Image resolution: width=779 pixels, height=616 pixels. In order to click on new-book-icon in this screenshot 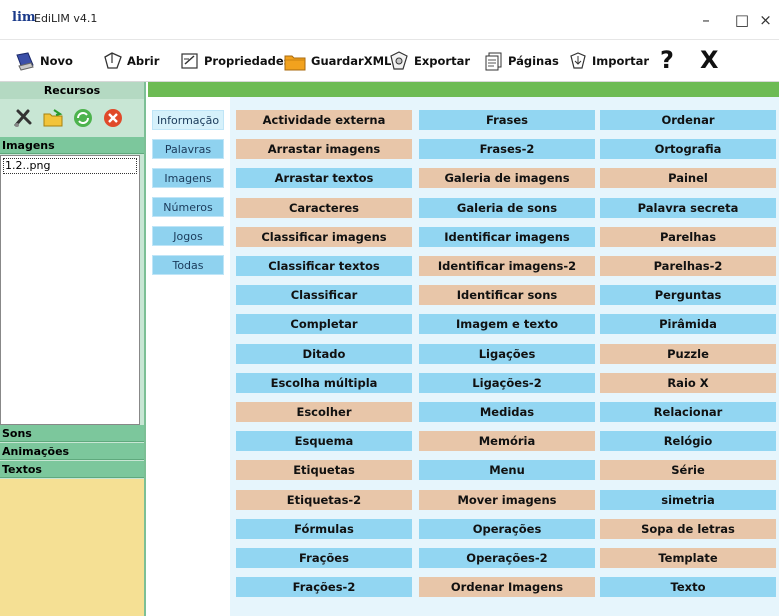, I will do `click(25, 61)`.